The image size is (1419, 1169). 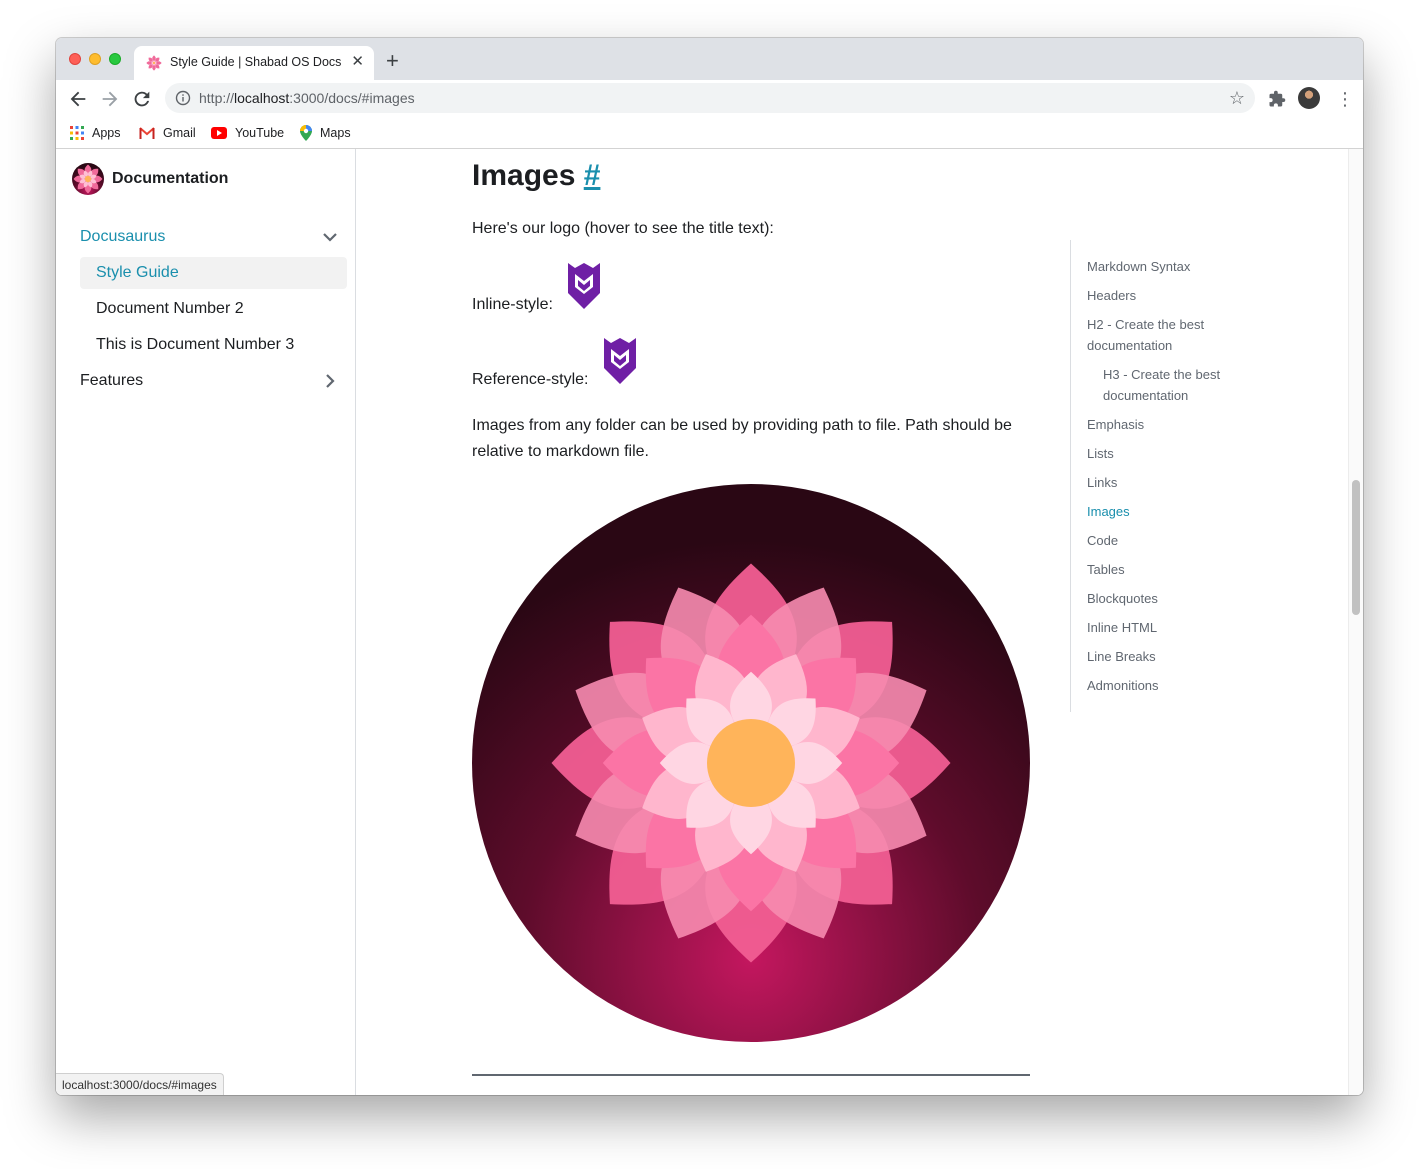 I want to click on toc-link-inline-html: Inline HTML, so click(x=1177, y=627).